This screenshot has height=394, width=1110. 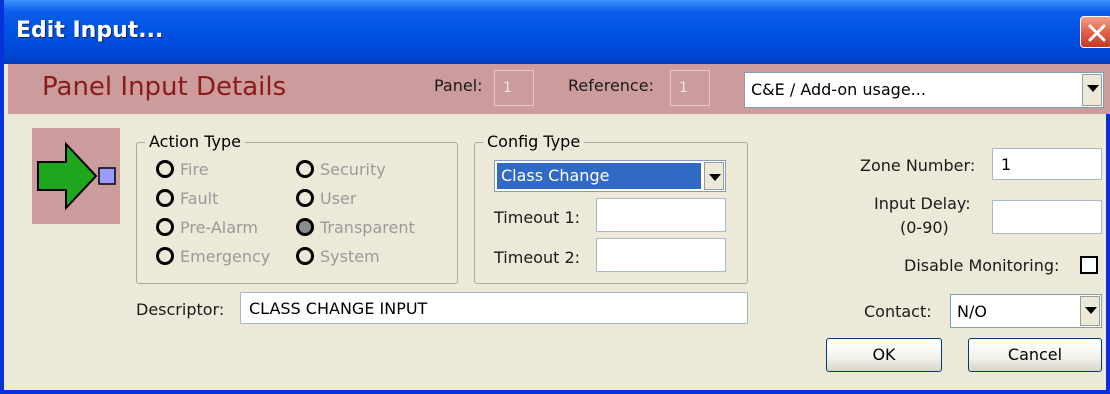 I want to click on radio-fire: Fire, so click(x=182, y=169).